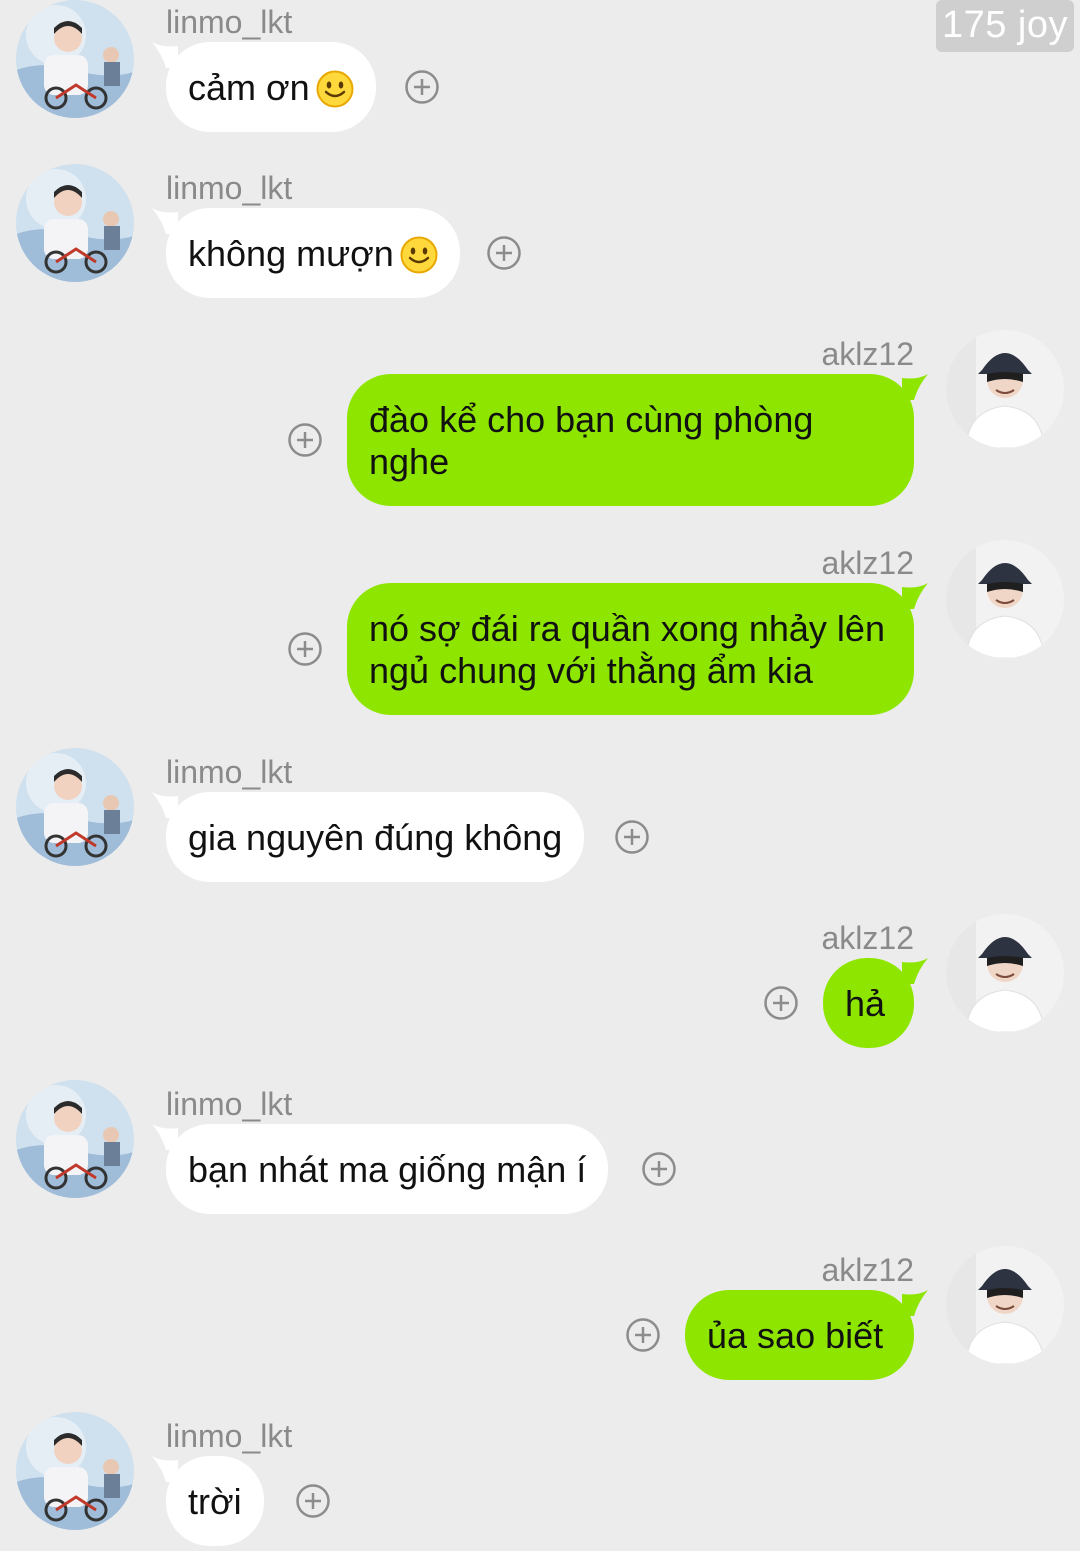  I want to click on incoming-message: không mượn, so click(313, 253).